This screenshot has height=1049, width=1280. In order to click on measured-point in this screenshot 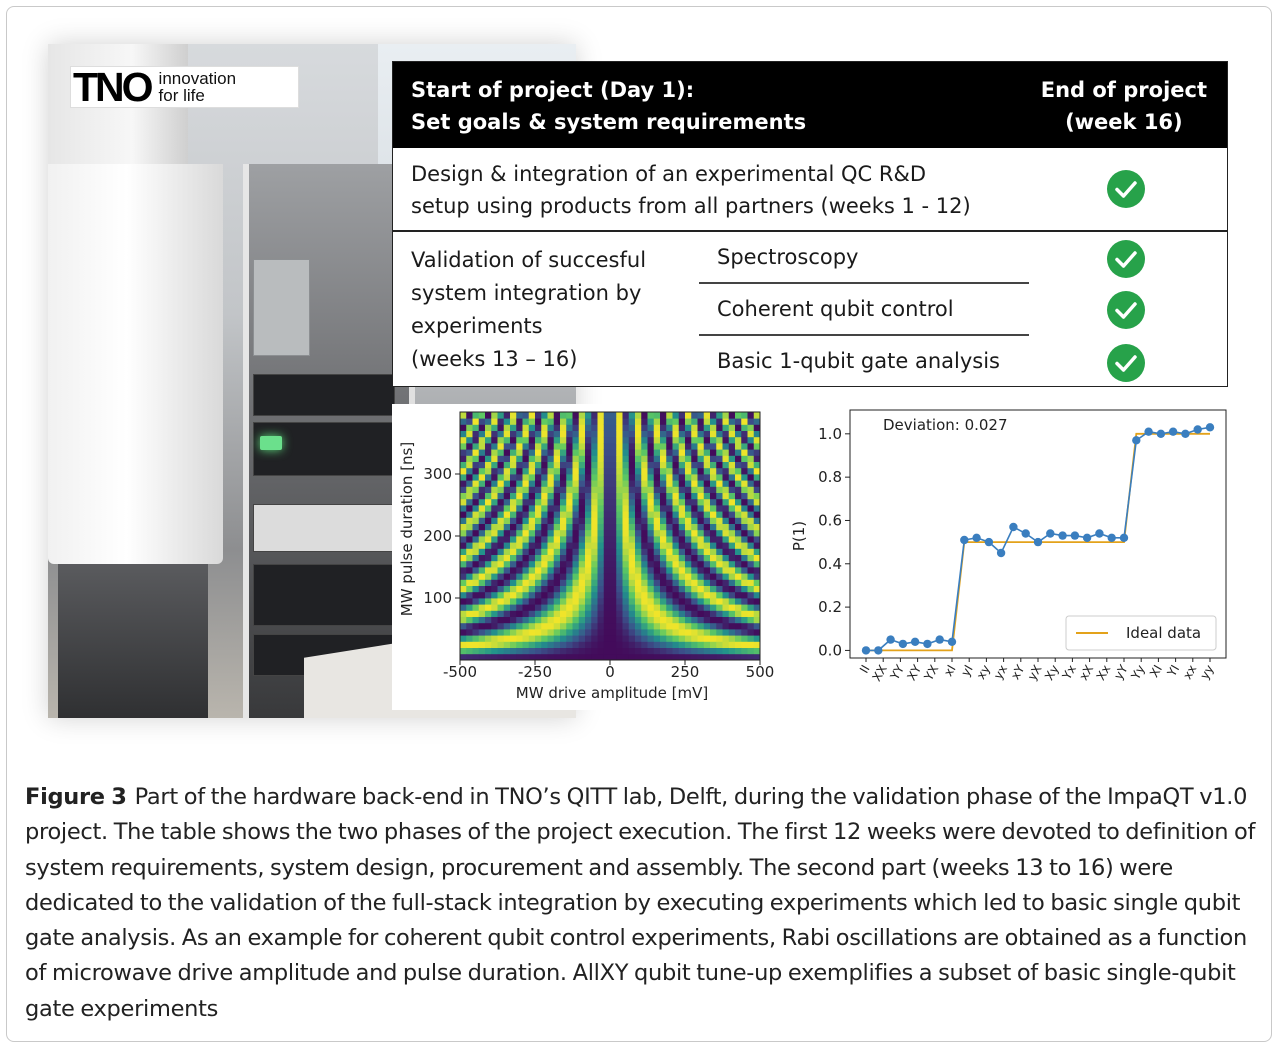, I will do `click(939, 639)`.